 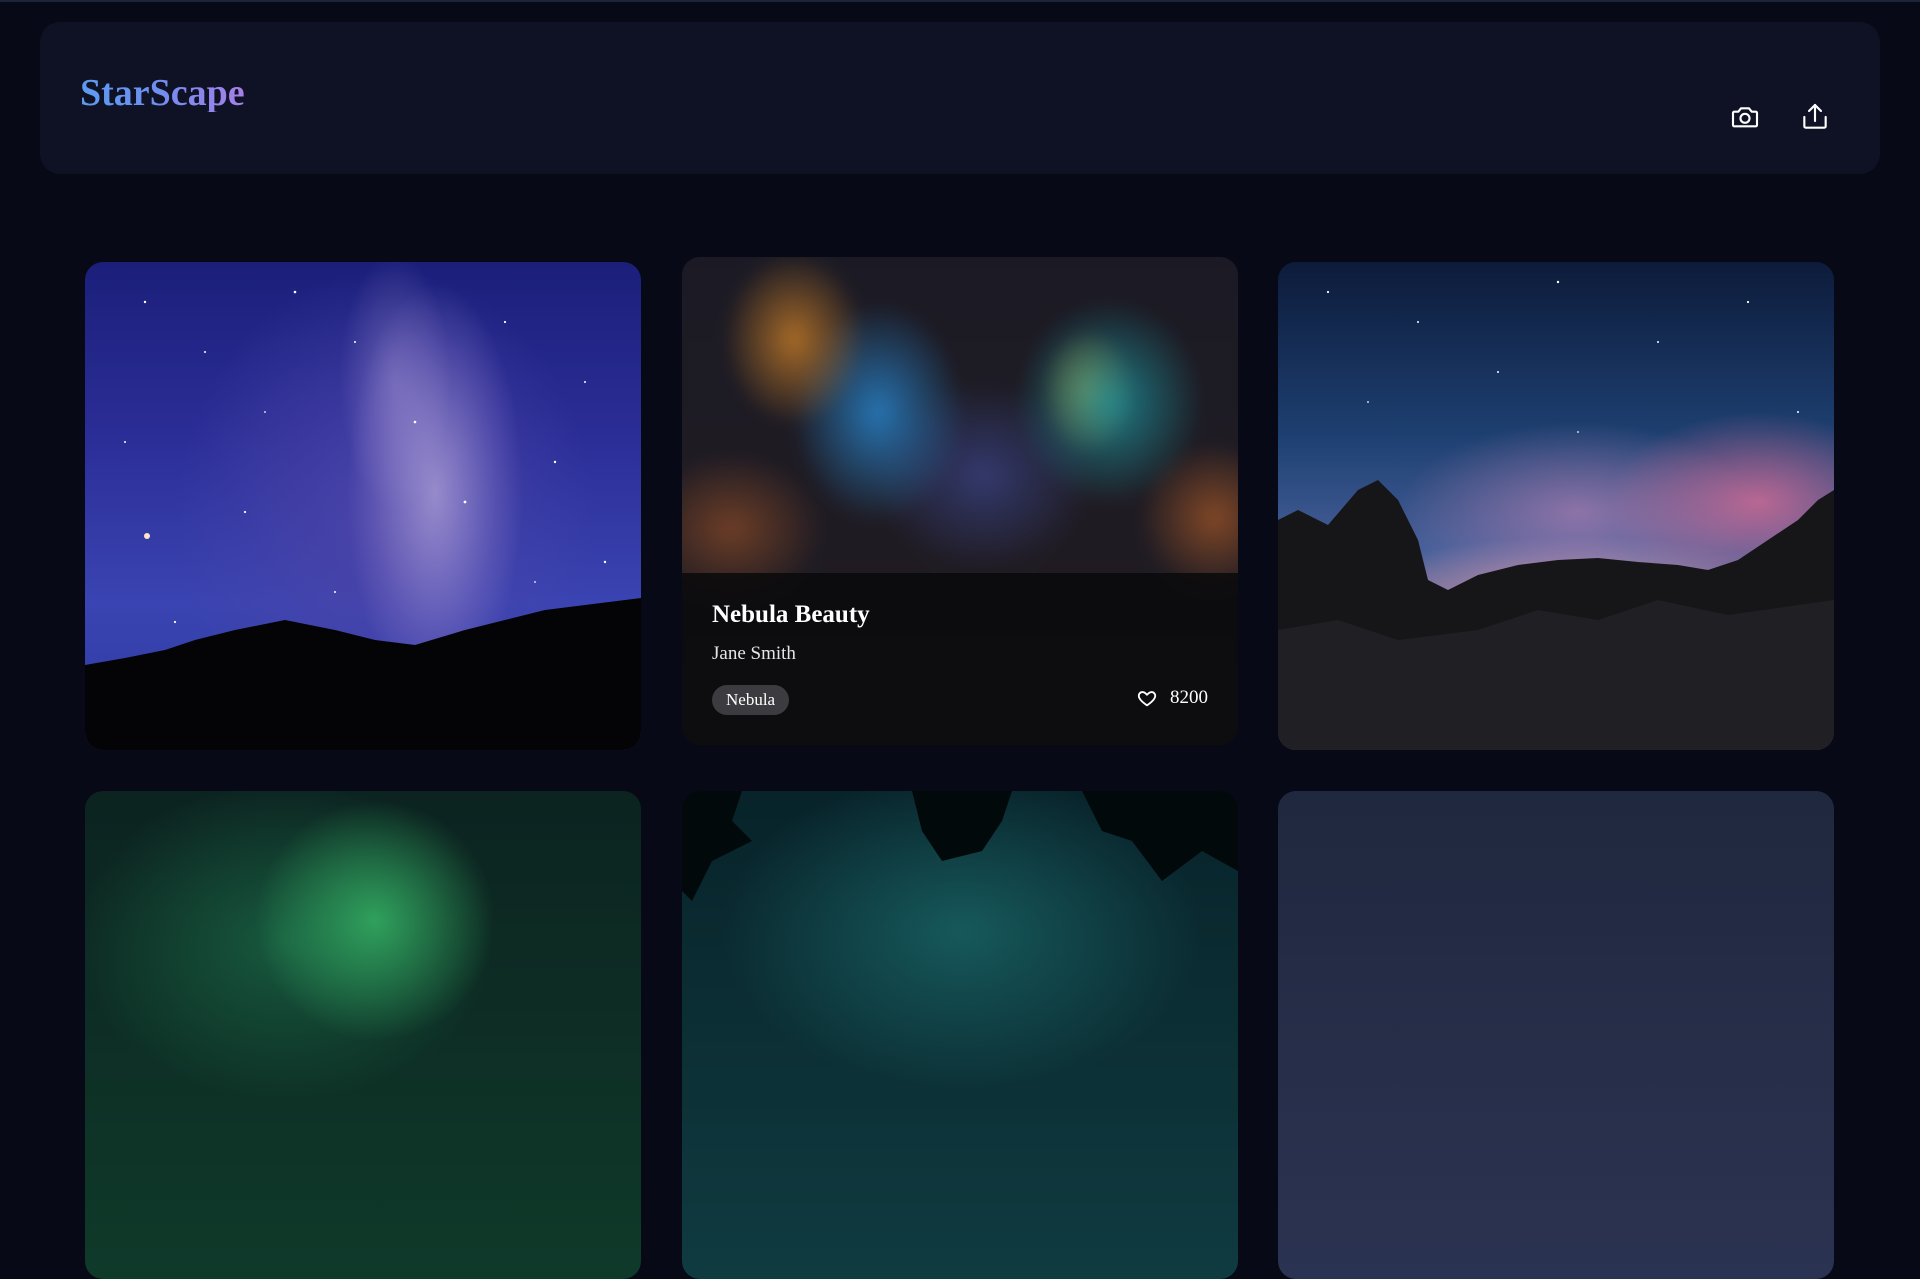 I want to click on window-top-edge, so click(x=960, y=1).